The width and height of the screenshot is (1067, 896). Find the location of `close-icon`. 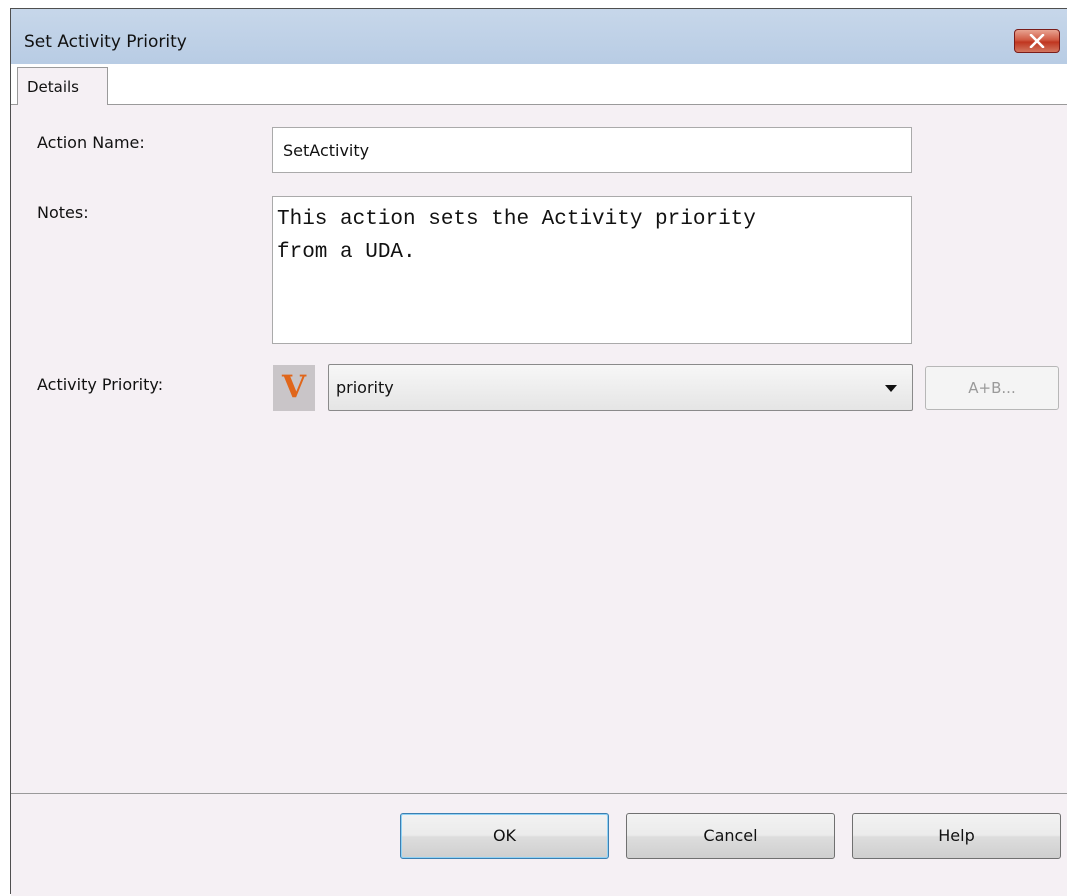

close-icon is located at coordinates (1037, 41).